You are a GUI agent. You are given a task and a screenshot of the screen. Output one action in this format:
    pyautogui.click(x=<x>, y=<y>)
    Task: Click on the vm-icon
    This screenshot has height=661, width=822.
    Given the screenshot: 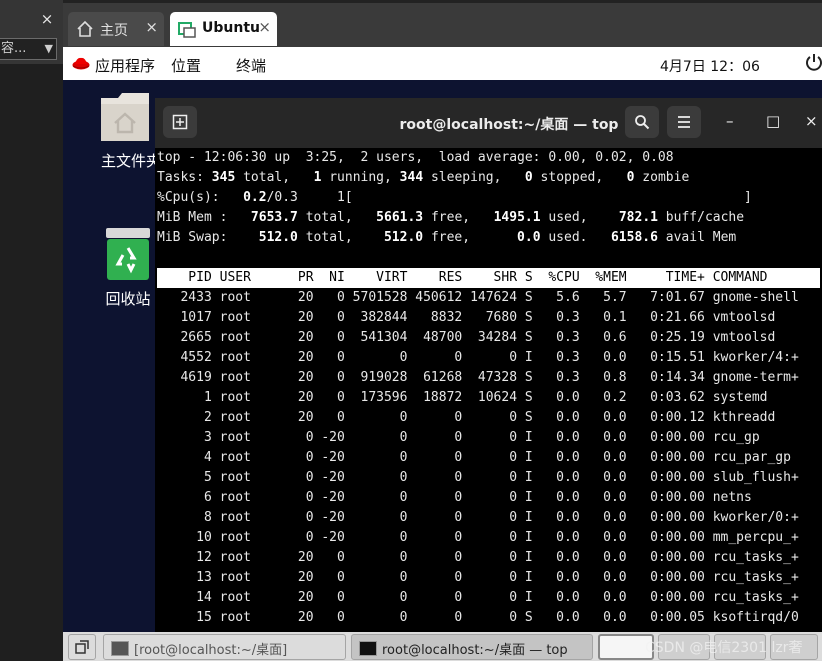 What is the action you would take?
    pyautogui.click(x=187, y=30)
    